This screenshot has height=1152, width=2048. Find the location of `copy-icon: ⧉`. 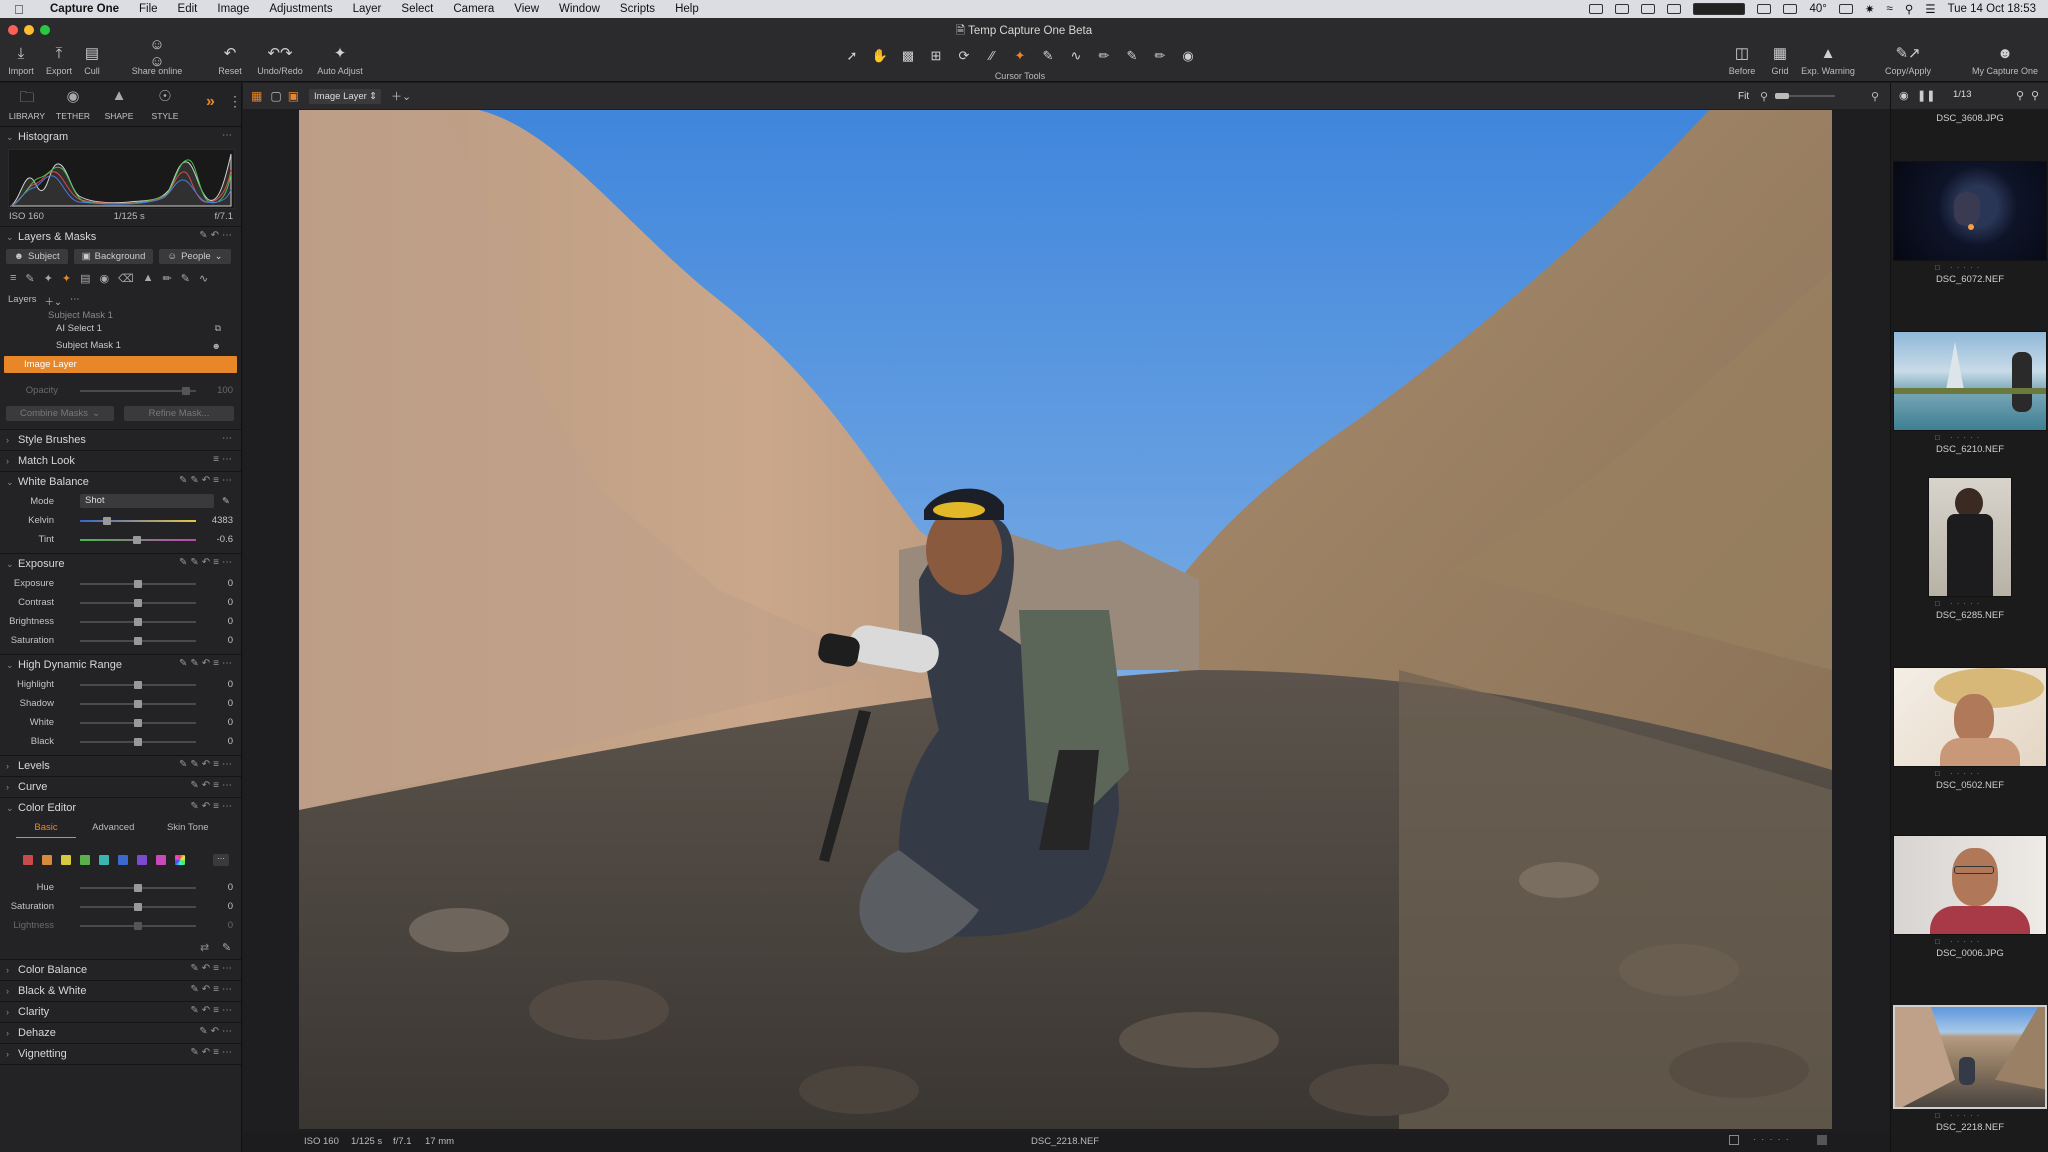

copy-icon: ⧉ is located at coordinates (218, 328).